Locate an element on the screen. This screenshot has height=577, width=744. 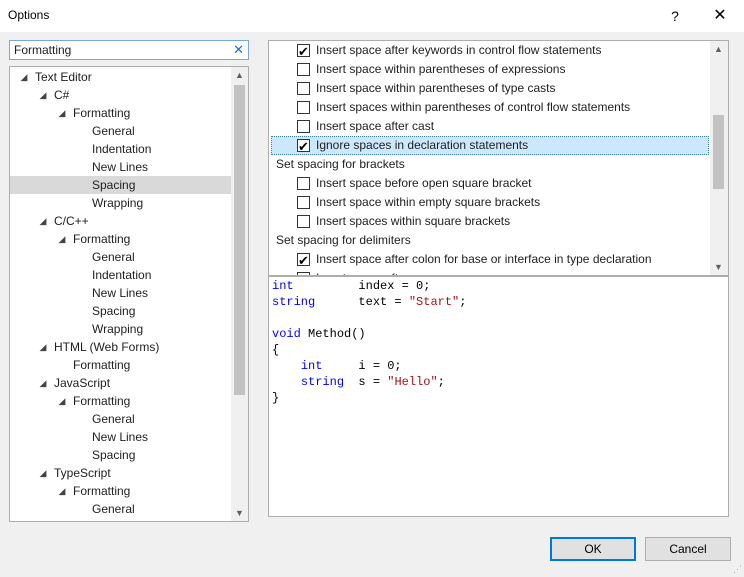
code-token: i = 0; is located at coordinates (362, 366).